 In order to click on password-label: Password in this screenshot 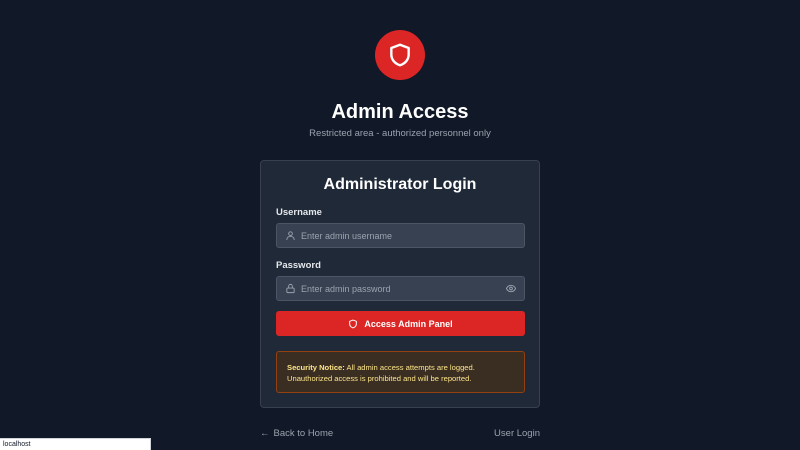, I will do `click(298, 265)`.